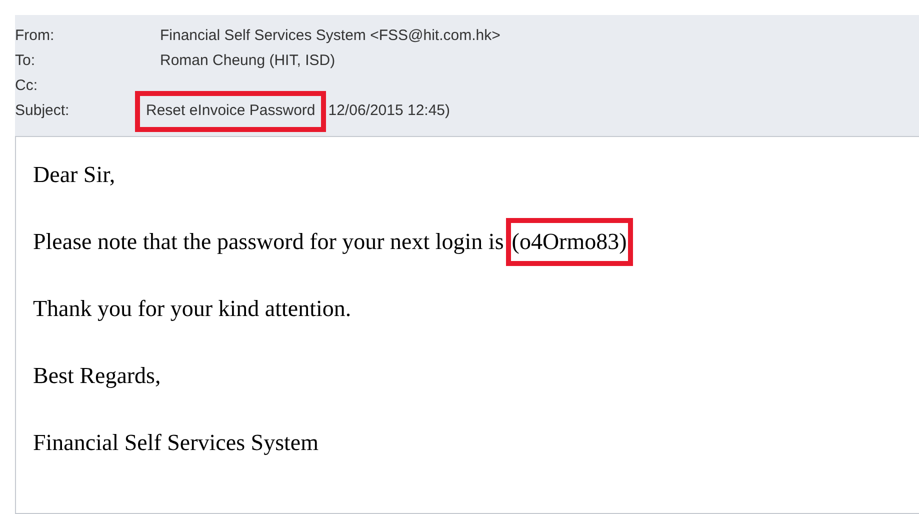 This screenshot has width=919, height=514. I want to click on body-paragraph: Best Regards,, so click(97, 376).